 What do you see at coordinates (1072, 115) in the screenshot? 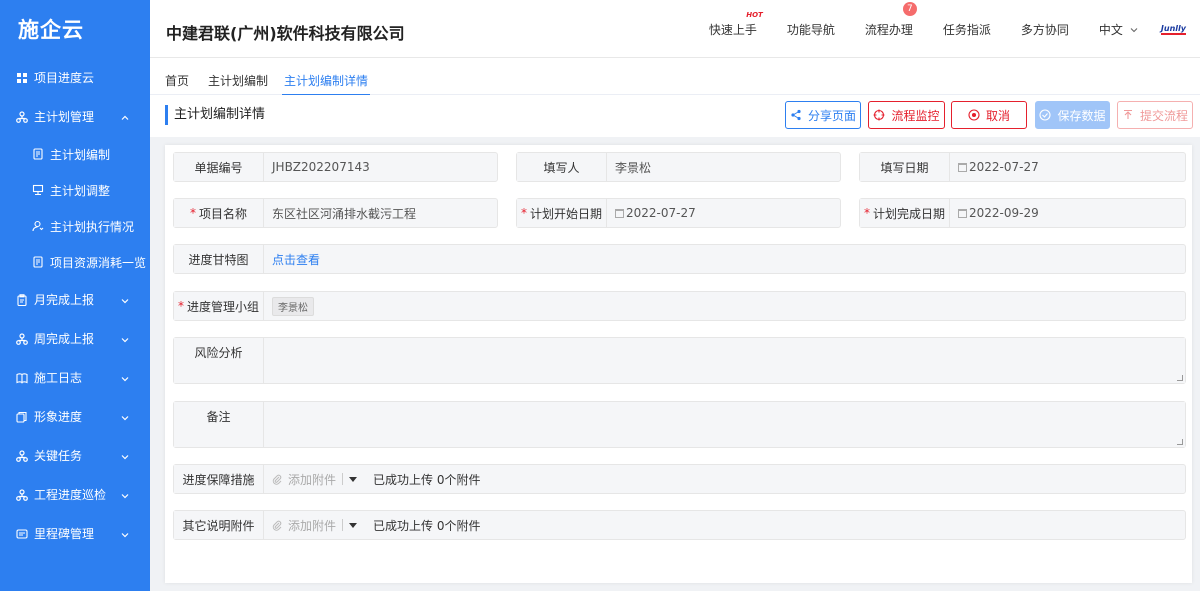
I see `save-button: 保存数据` at bounding box center [1072, 115].